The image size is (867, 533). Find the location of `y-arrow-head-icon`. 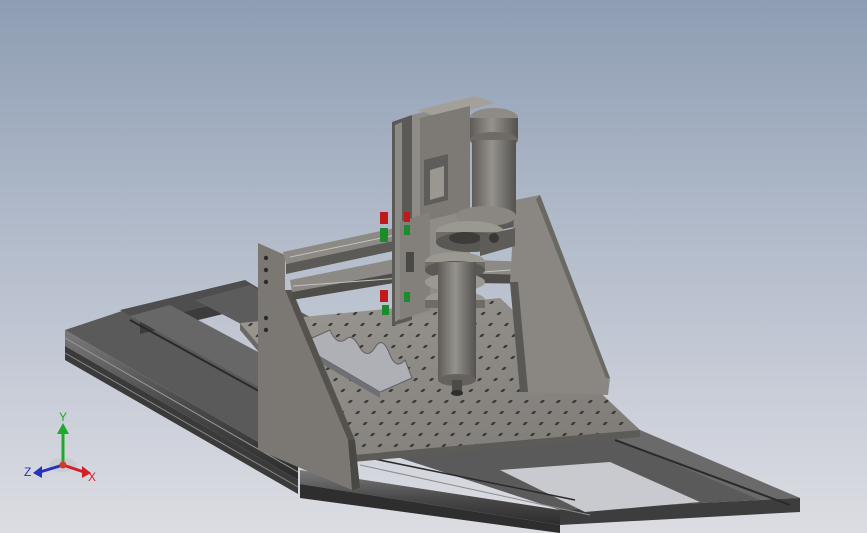

y-arrow-head-icon is located at coordinates (63, 428).